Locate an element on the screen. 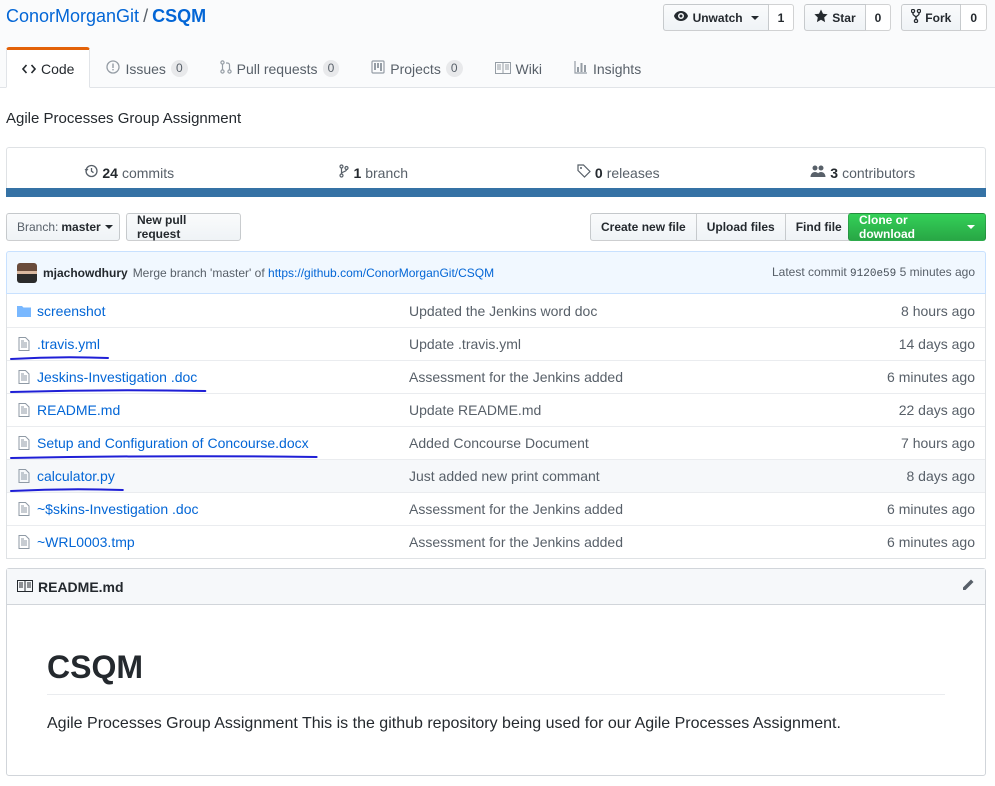 Image resolution: width=995 pixels, height=786 pixels. projects-counter: 0 is located at coordinates (454, 68).